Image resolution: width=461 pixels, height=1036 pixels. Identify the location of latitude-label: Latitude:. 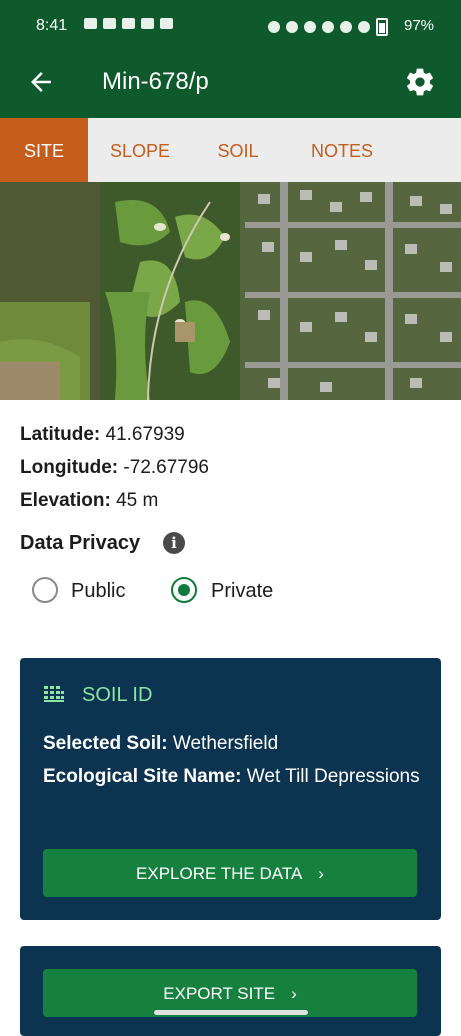
(60, 434).